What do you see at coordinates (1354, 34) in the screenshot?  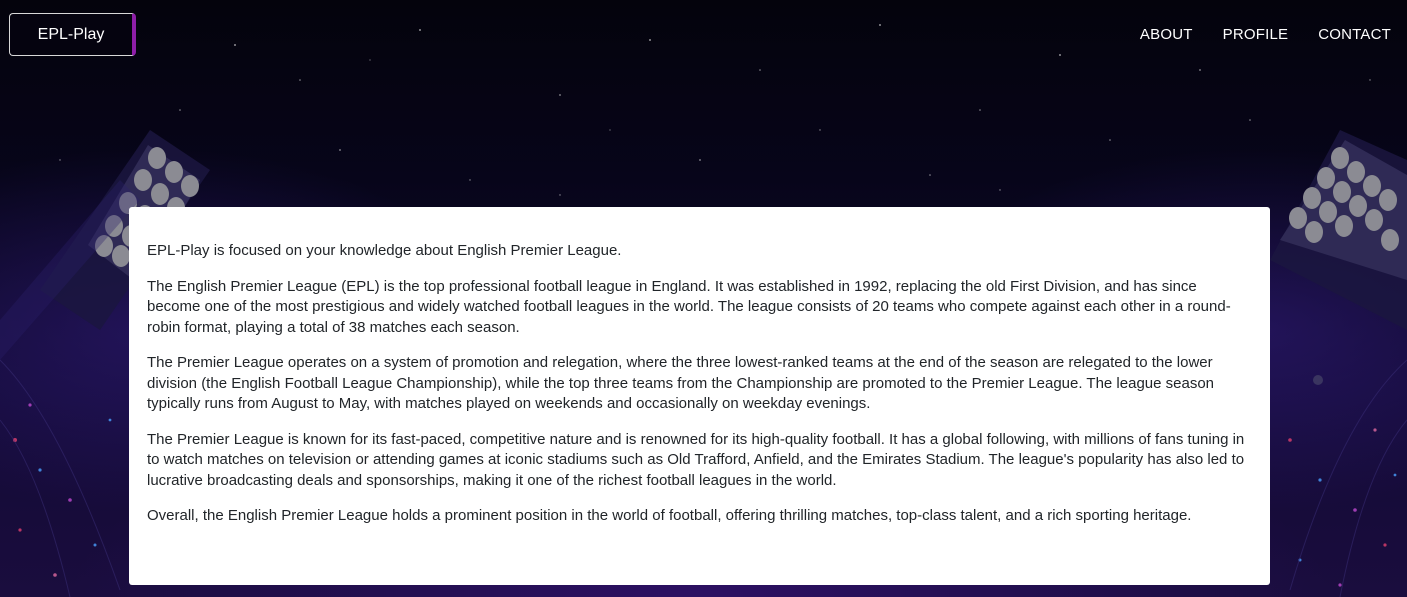 I see `nav-item-contact: CONTACT` at bounding box center [1354, 34].